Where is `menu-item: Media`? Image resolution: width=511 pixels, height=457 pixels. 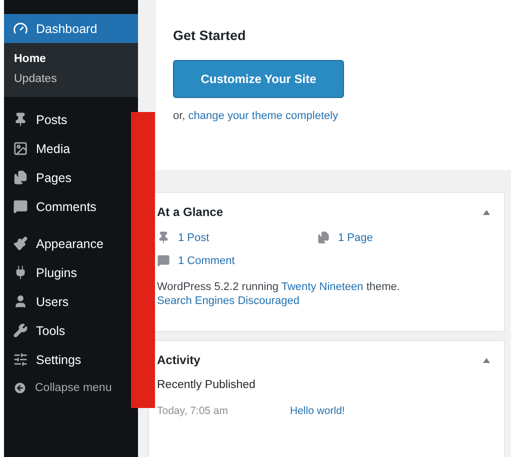 menu-item: Media is located at coordinates (67, 148).